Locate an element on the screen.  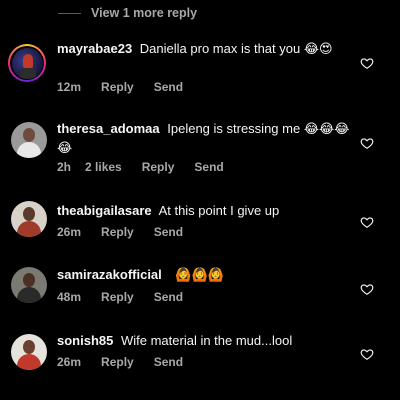
comment-meta: 12m Reply Send is located at coordinates (130, 87).